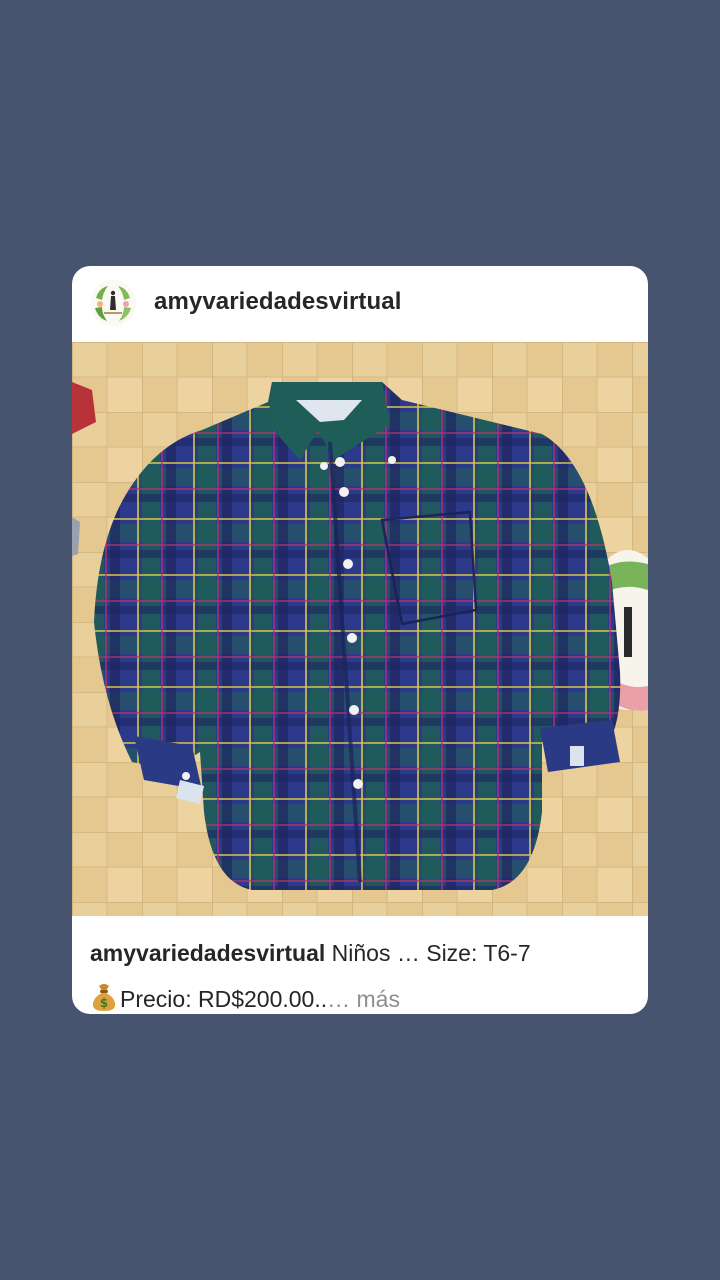  Describe the element at coordinates (113, 303) in the screenshot. I see `profile-avatar-icon` at that location.